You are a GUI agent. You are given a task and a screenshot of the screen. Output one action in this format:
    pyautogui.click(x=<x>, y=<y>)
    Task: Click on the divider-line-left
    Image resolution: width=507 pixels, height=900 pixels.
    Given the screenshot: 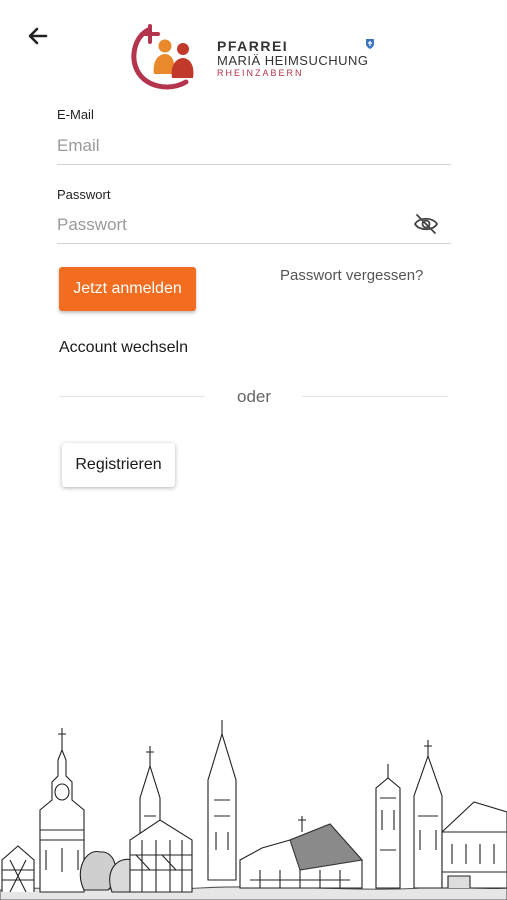 What is the action you would take?
    pyautogui.click(x=132, y=396)
    